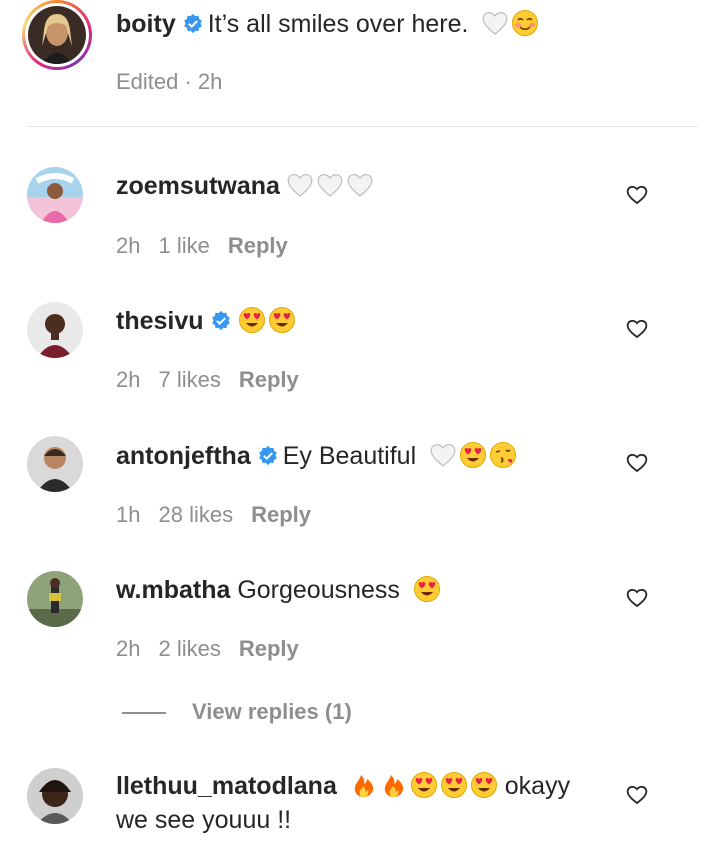 This screenshot has height=852, width=720. What do you see at coordinates (183, 456) in the screenshot?
I see `comment-username: antonjeftha` at bounding box center [183, 456].